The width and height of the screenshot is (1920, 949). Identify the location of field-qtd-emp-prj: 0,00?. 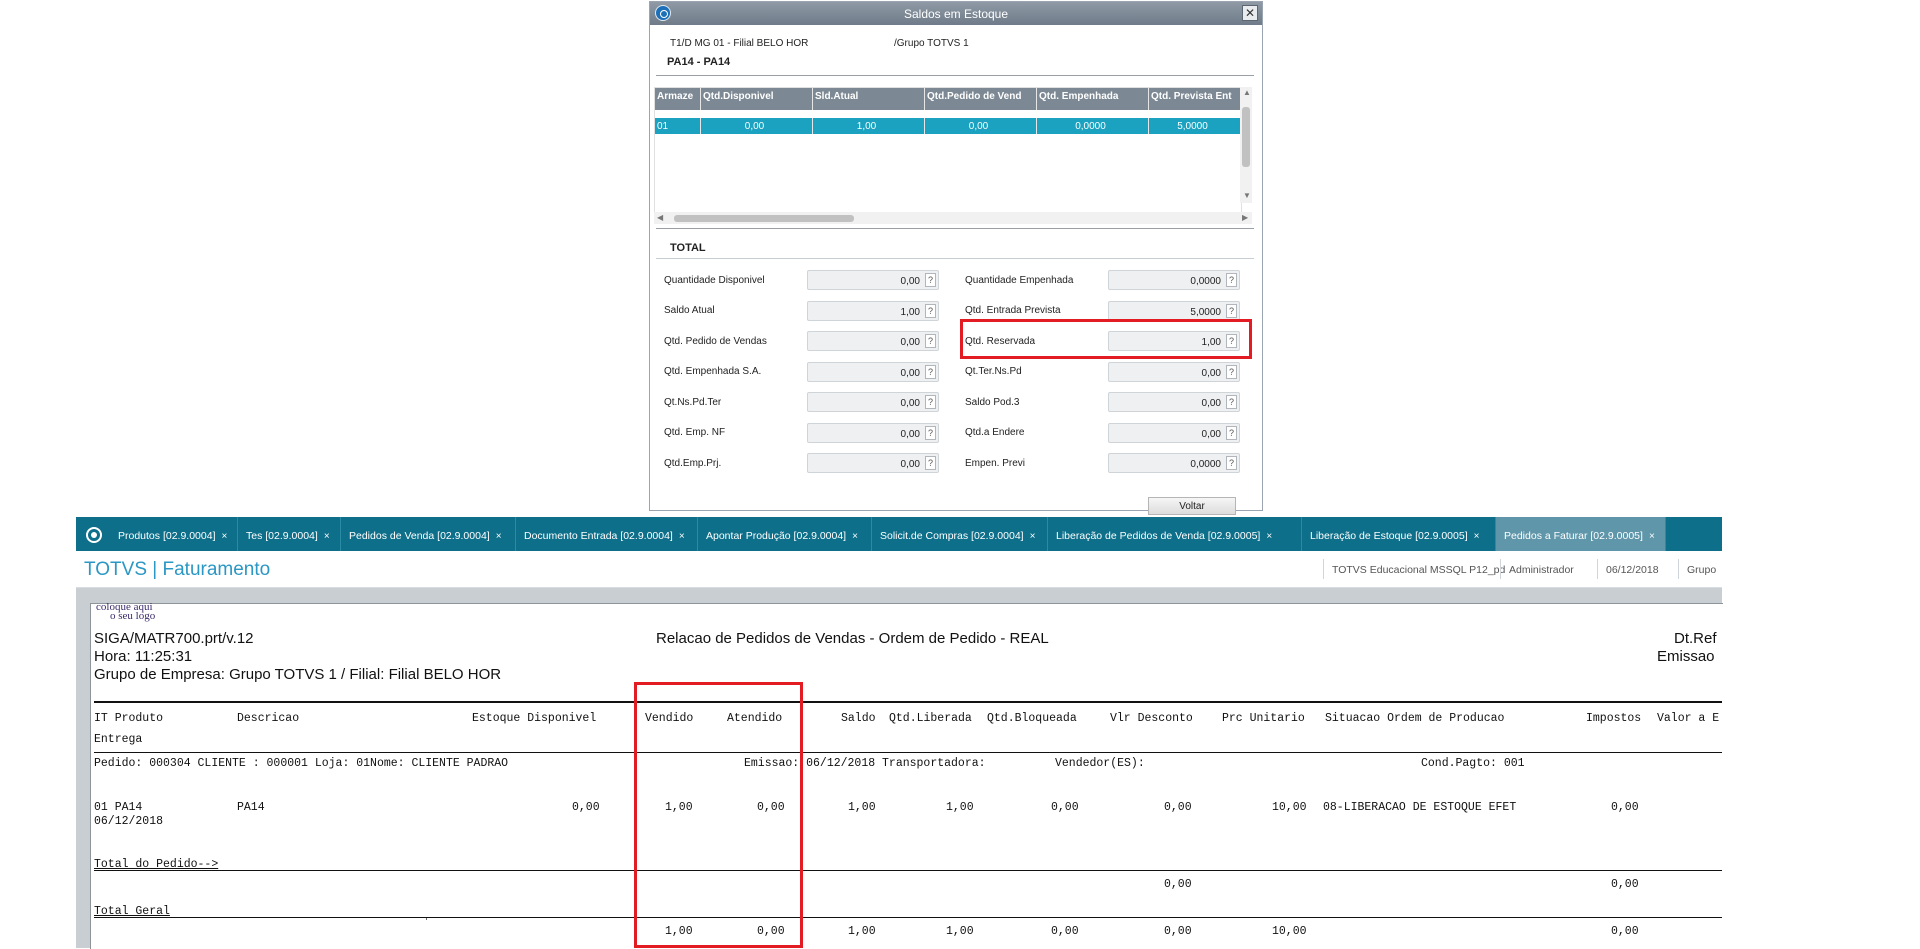
(873, 463).